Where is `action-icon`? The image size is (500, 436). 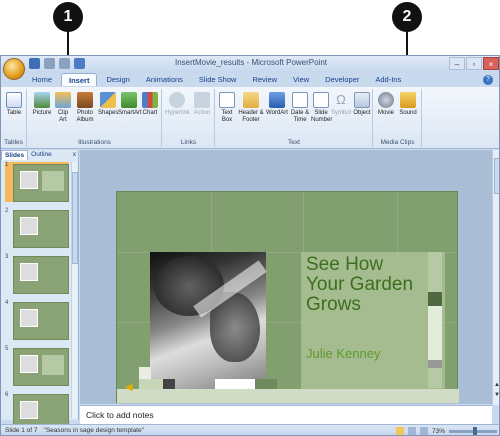 action-icon is located at coordinates (202, 100).